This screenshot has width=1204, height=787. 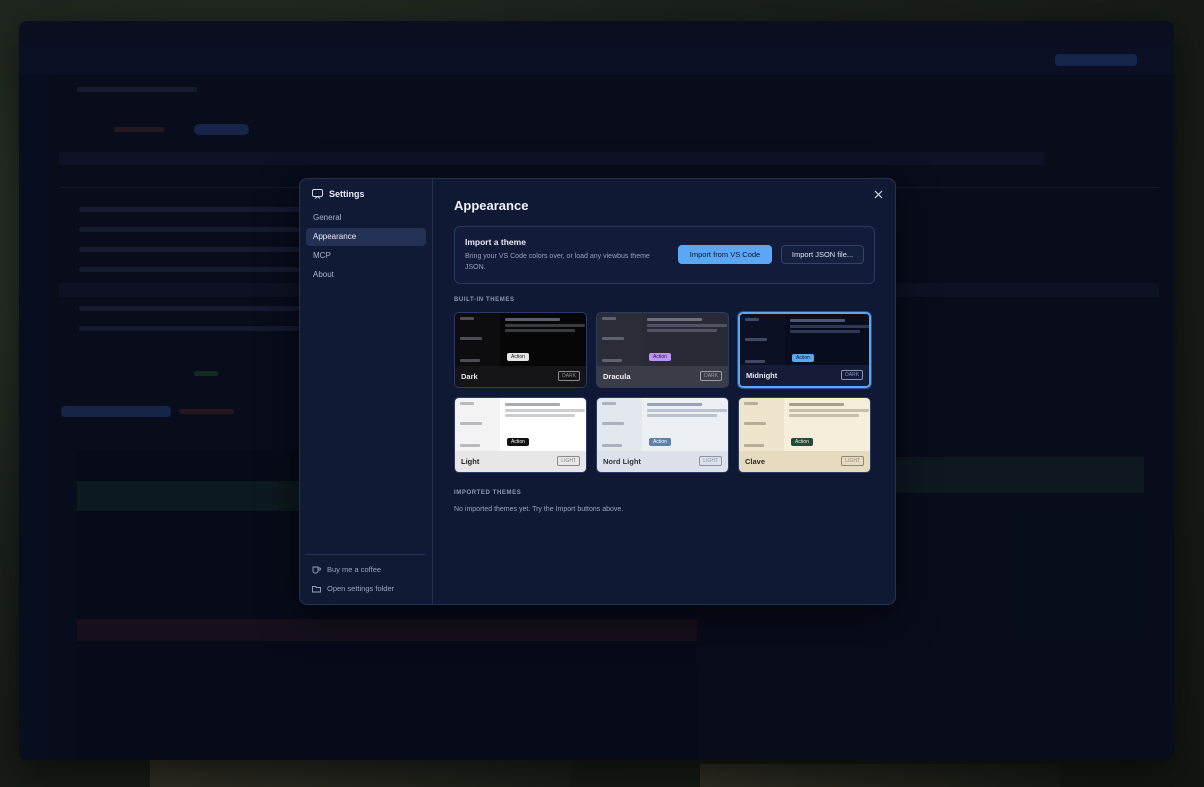 I want to click on theme-name: Nord Light, so click(x=622, y=461).